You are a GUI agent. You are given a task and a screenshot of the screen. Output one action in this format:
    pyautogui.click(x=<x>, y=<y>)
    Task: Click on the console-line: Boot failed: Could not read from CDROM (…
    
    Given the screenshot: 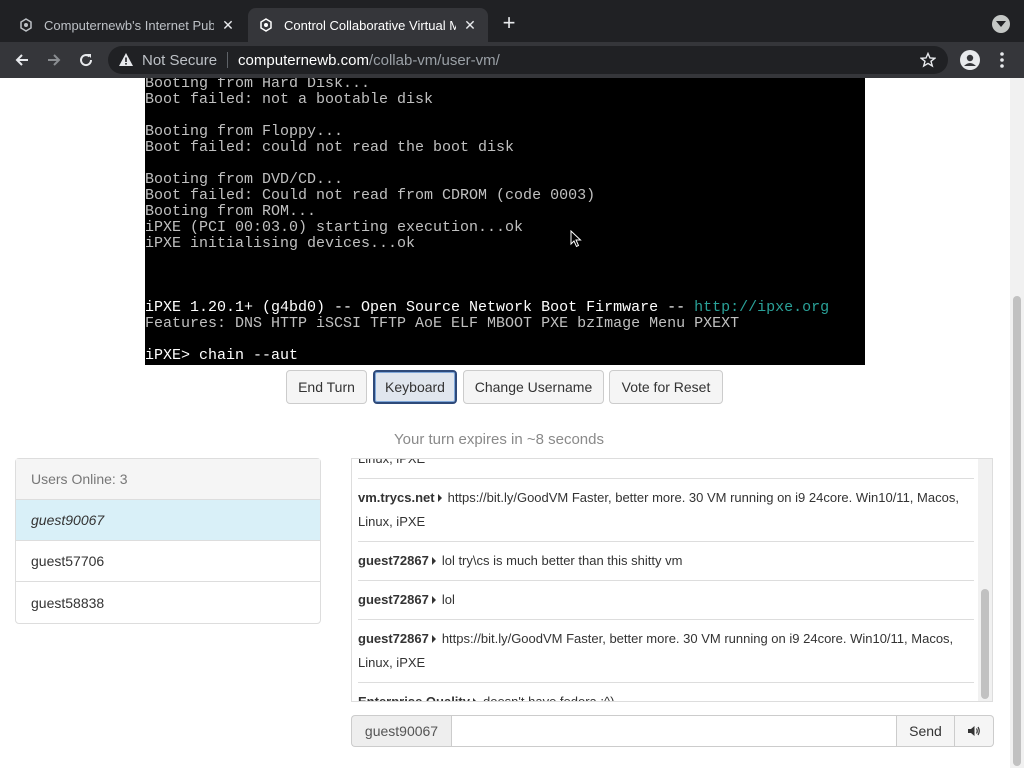 What is the action you would take?
    pyautogui.click(x=370, y=195)
    